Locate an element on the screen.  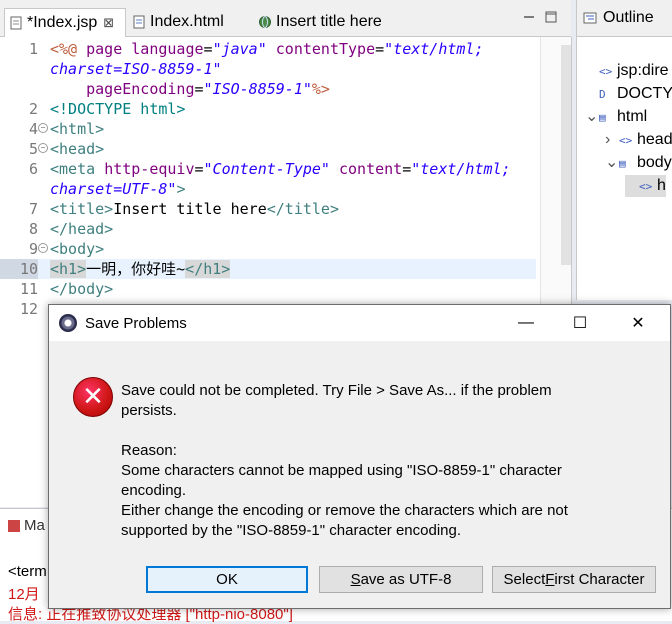
dialog-title-bar: Save Problems — ☐ ✕ is located at coordinates (359, 323).